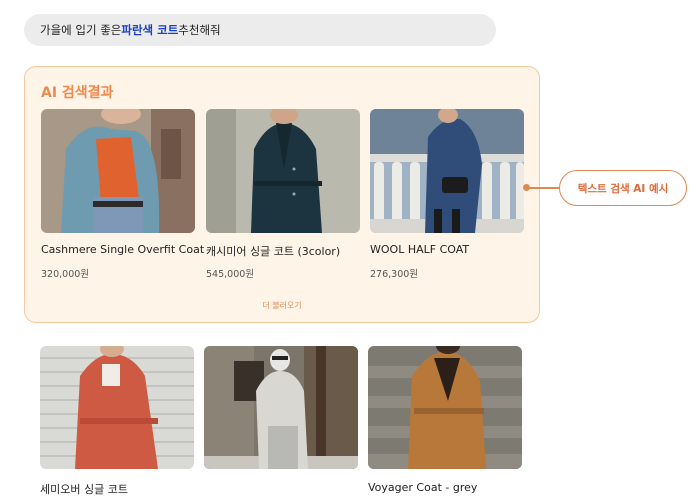  What do you see at coordinates (526, 187) in the screenshot?
I see `callout-dot` at bounding box center [526, 187].